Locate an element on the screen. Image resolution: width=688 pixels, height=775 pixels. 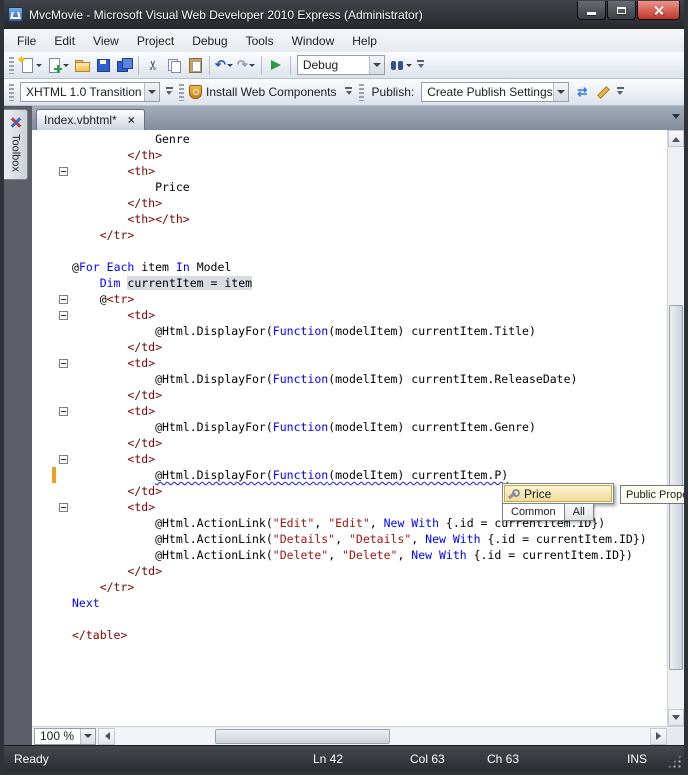
doctype-dropdown is located at coordinates (151, 92).